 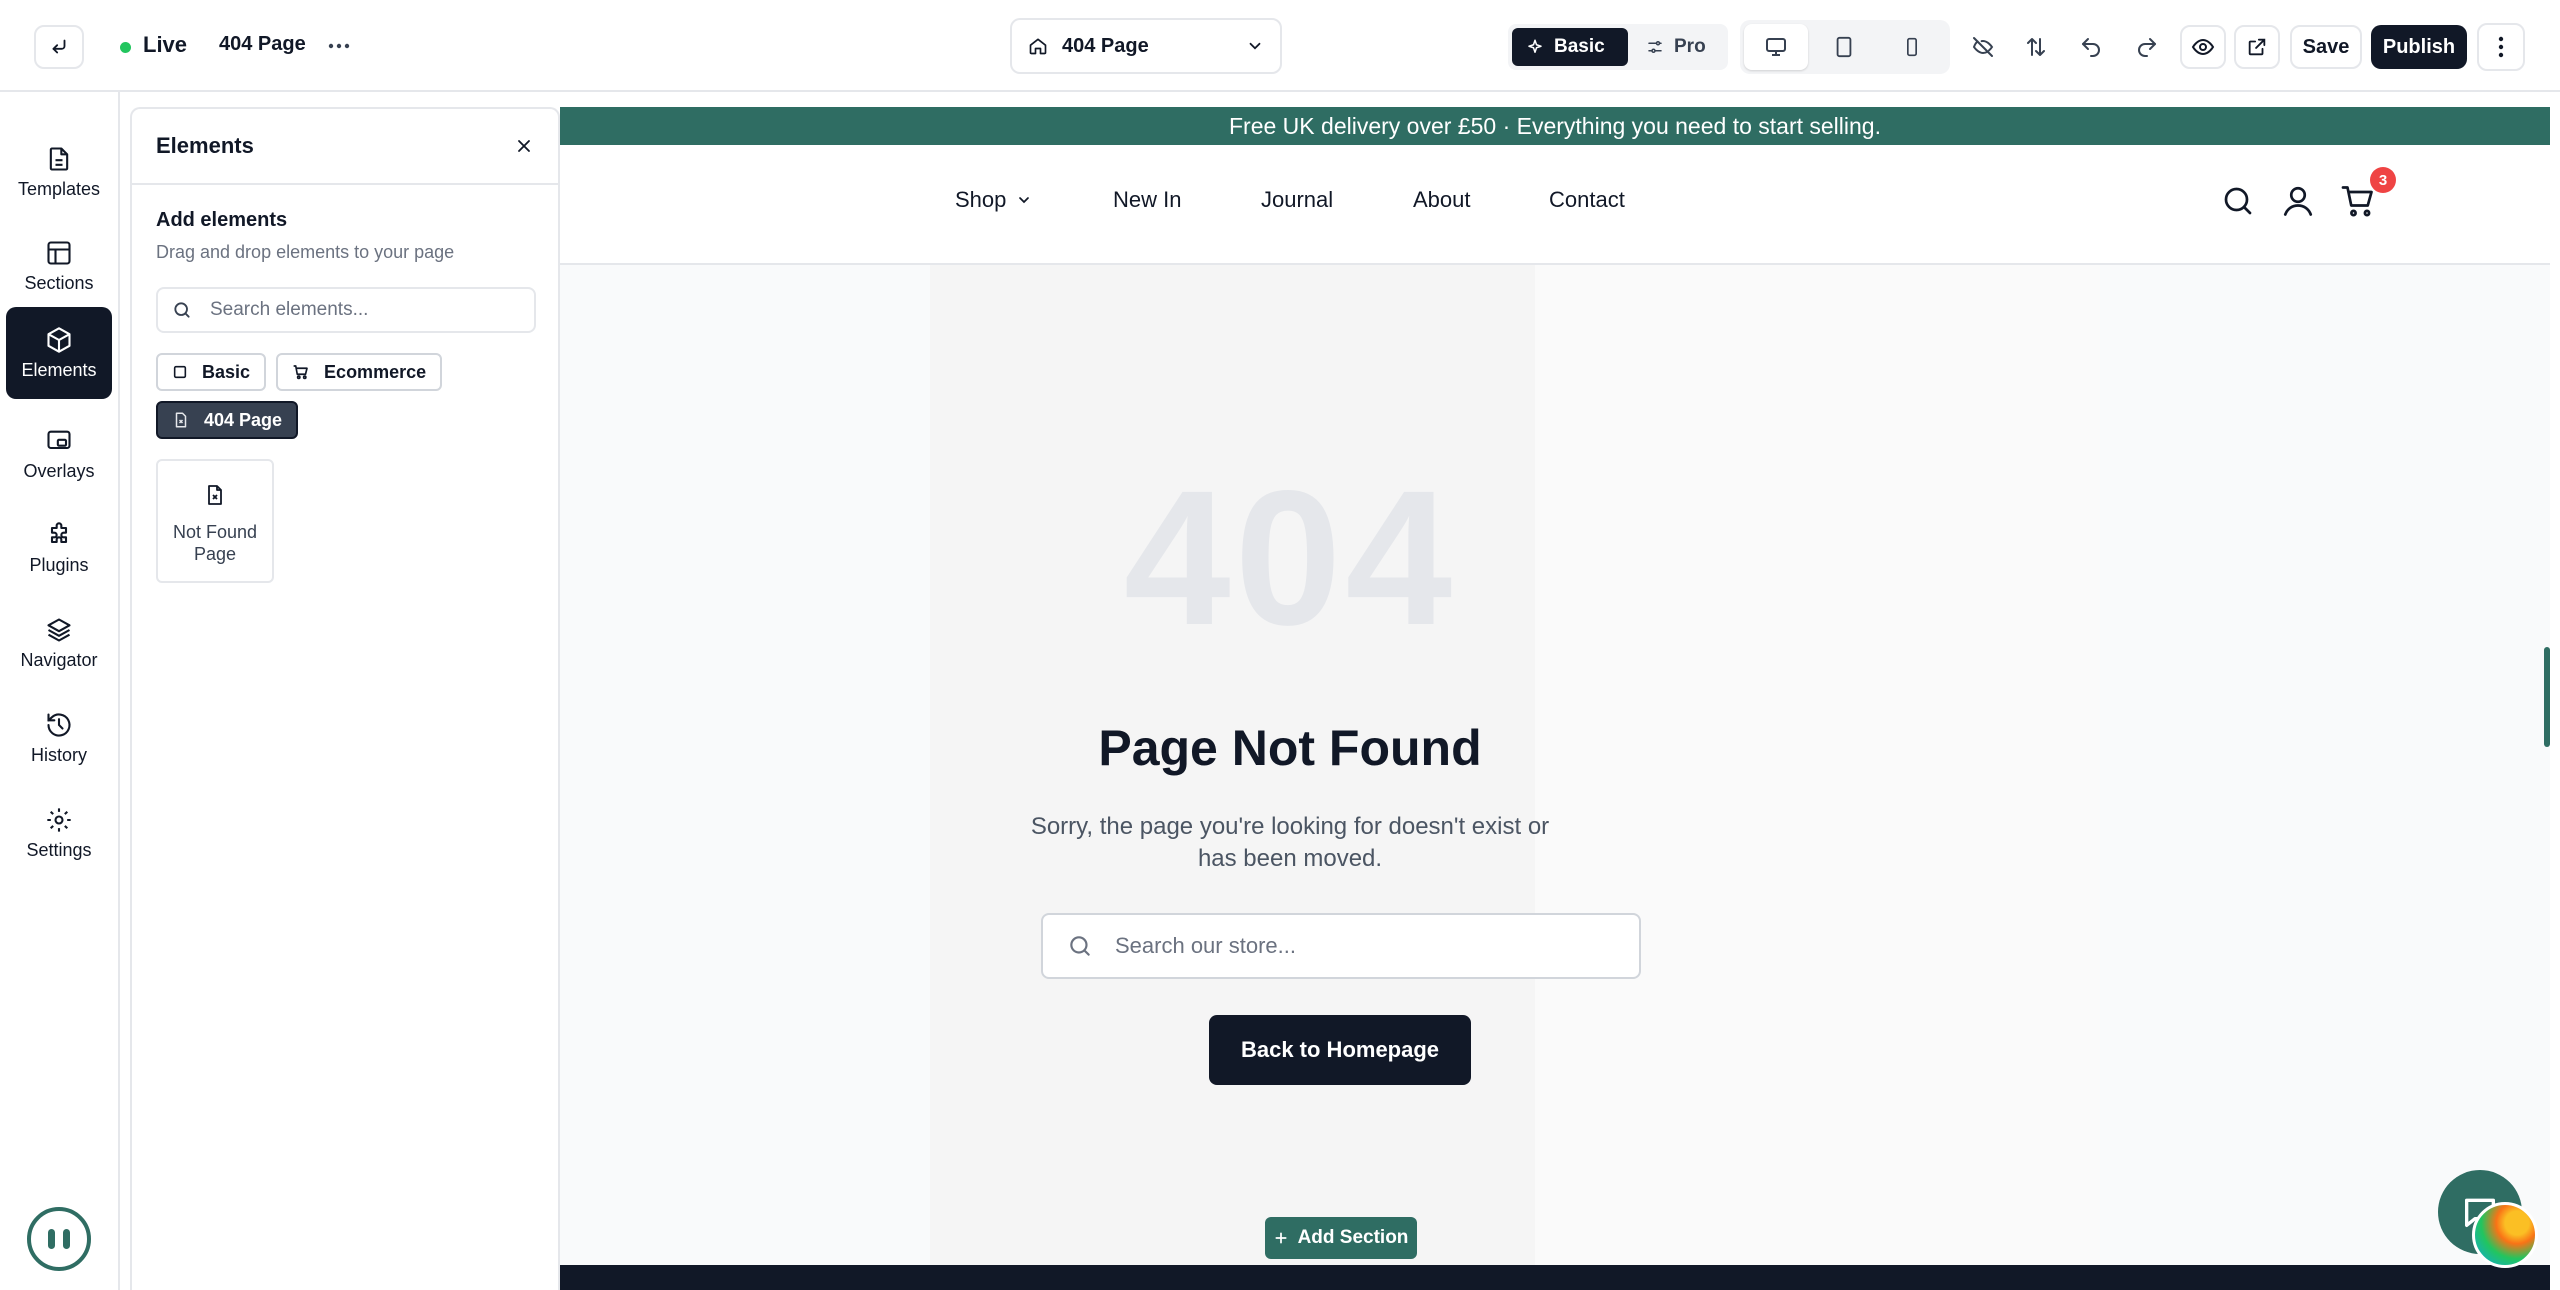 I want to click on eye-icon, so click(x=2203, y=47).